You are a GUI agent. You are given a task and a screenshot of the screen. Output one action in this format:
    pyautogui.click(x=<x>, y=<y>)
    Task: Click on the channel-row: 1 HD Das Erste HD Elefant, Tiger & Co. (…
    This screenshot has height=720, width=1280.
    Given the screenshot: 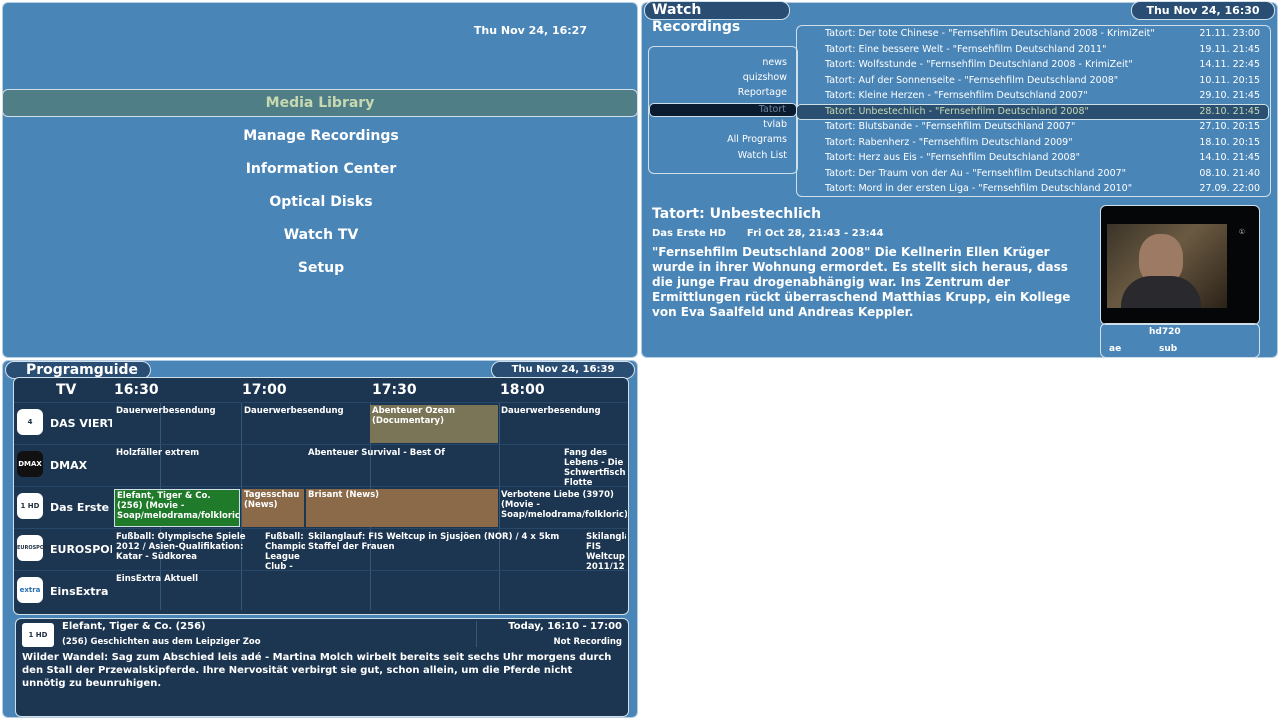 What is the action you would take?
    pyautogui.click(x=321, y=507)
    